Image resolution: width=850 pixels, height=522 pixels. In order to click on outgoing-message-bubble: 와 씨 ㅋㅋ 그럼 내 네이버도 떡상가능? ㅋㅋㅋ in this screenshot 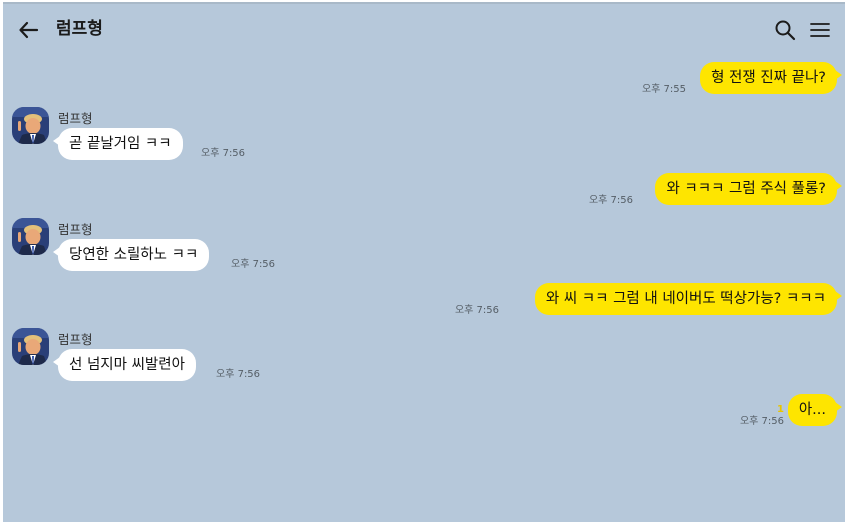, I will do `click(688, 299)`.